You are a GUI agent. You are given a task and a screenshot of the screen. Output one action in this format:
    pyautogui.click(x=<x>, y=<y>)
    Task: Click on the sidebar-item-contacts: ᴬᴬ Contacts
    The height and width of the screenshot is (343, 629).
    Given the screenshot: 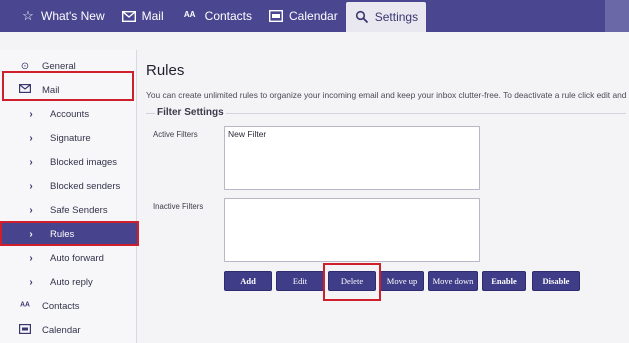 What is the action you would take?
    pyautogui.click(x=68, y=306)
    